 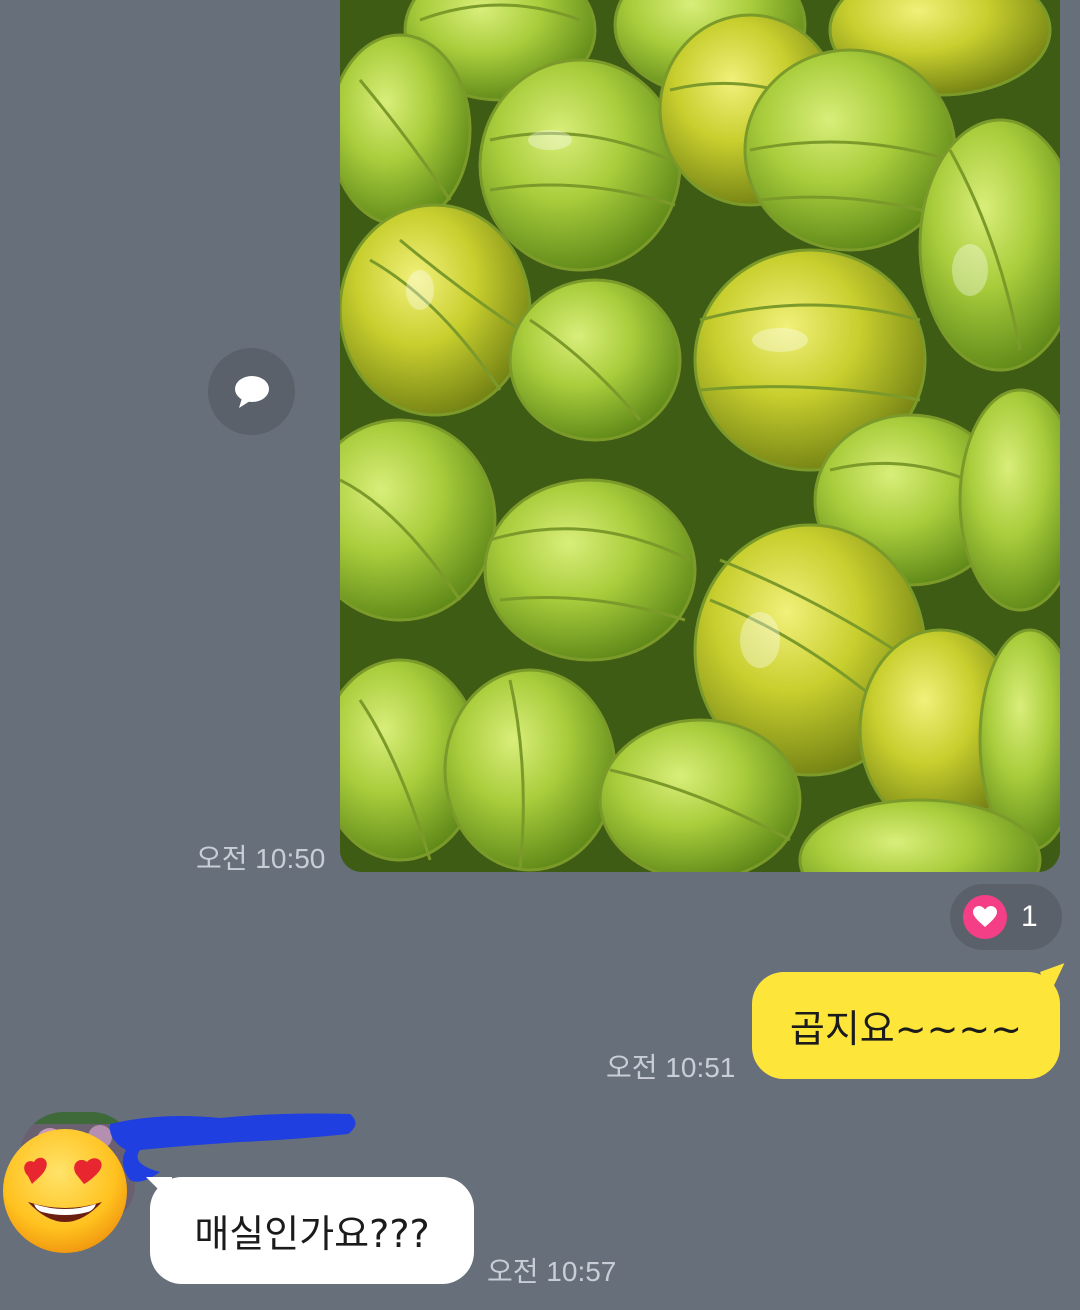 I want to click on message-text: 곱지요~~~~, so click(x=906, y=1029).